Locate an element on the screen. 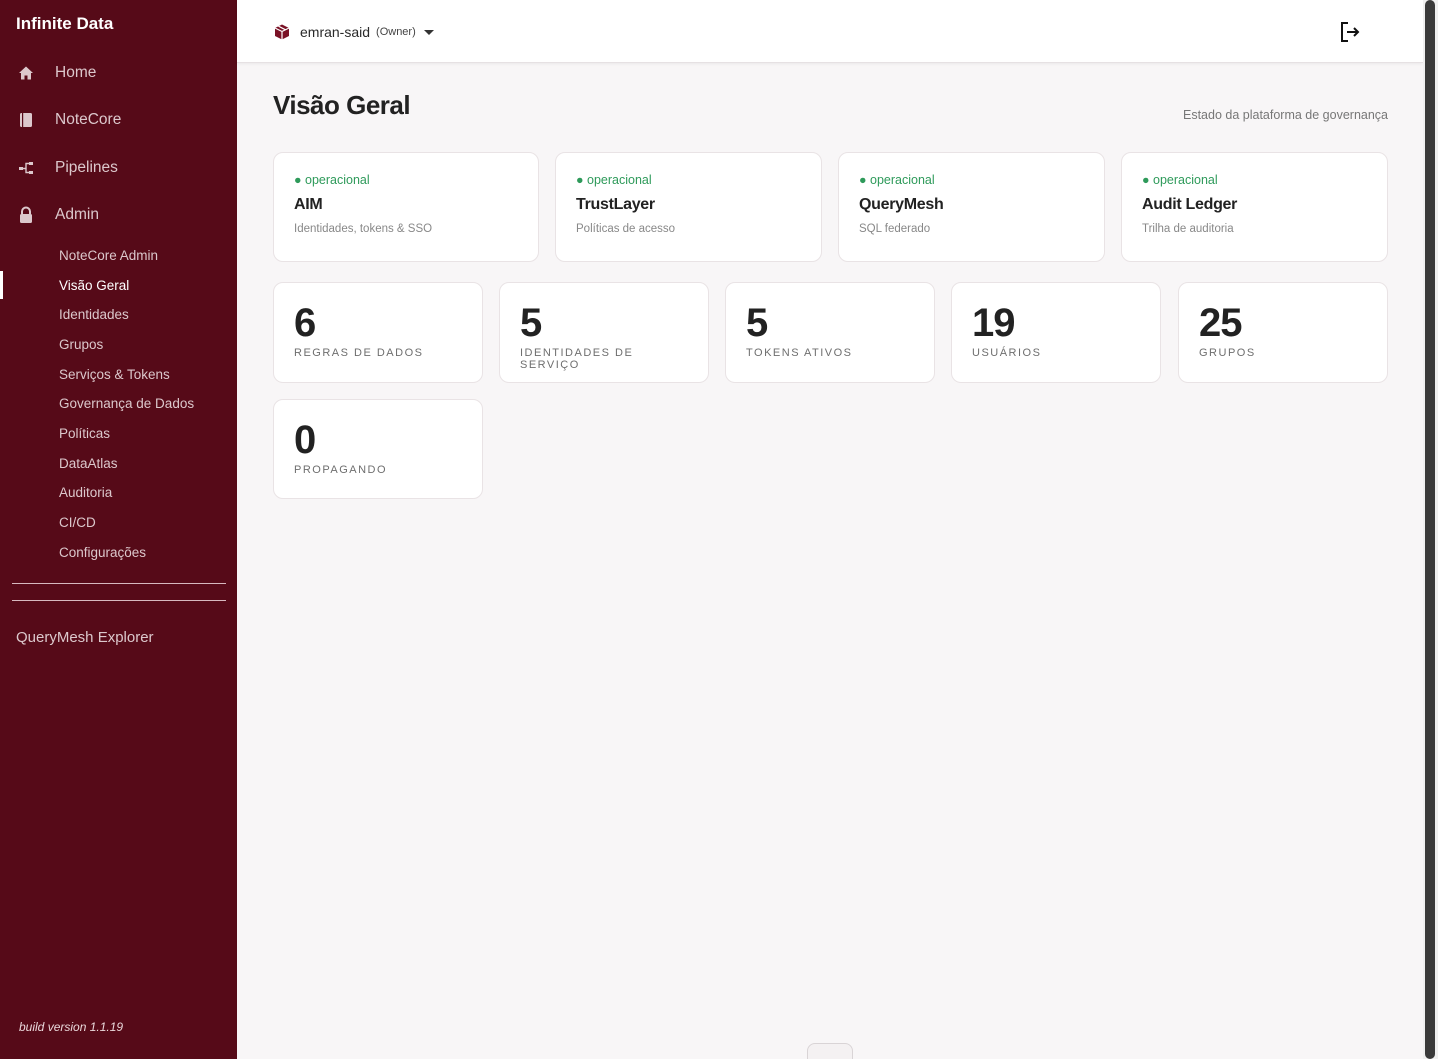  home-icon is located at coordinates (26, 73).